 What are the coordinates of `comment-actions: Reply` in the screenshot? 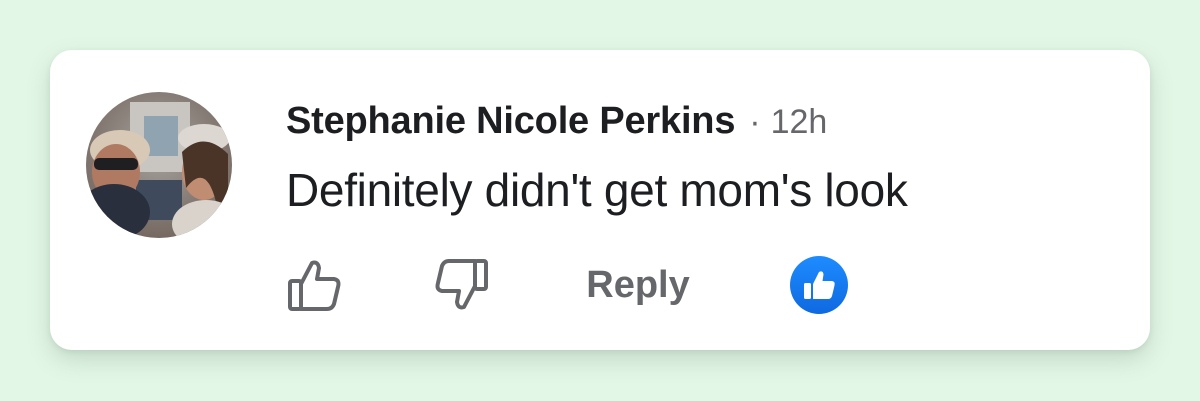 It's located at (592, 285).